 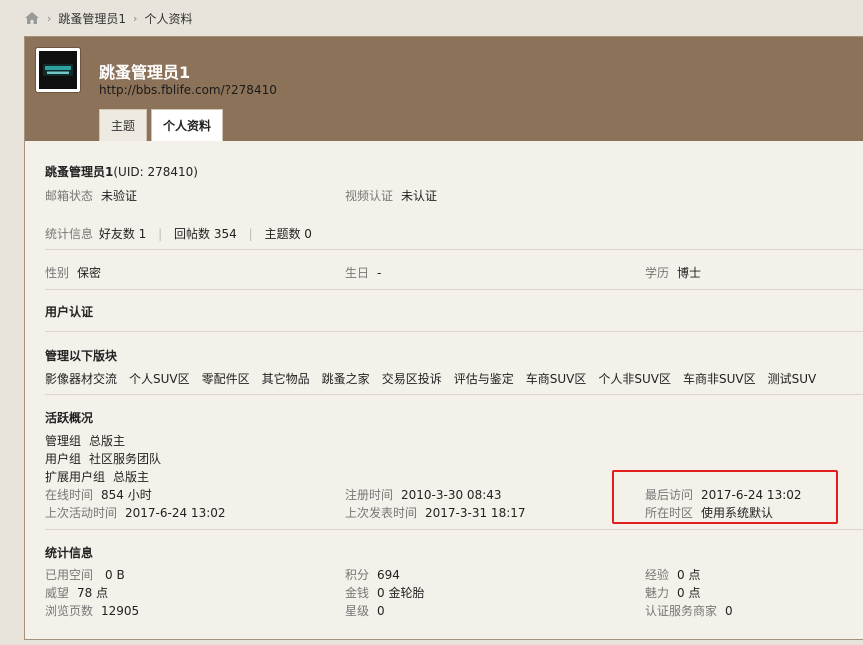 What do you see at coordinates (475, 513) in the screenshot?
I see `last-post-value: 2017-3-31 18:17` at bounding box center [475, 513].